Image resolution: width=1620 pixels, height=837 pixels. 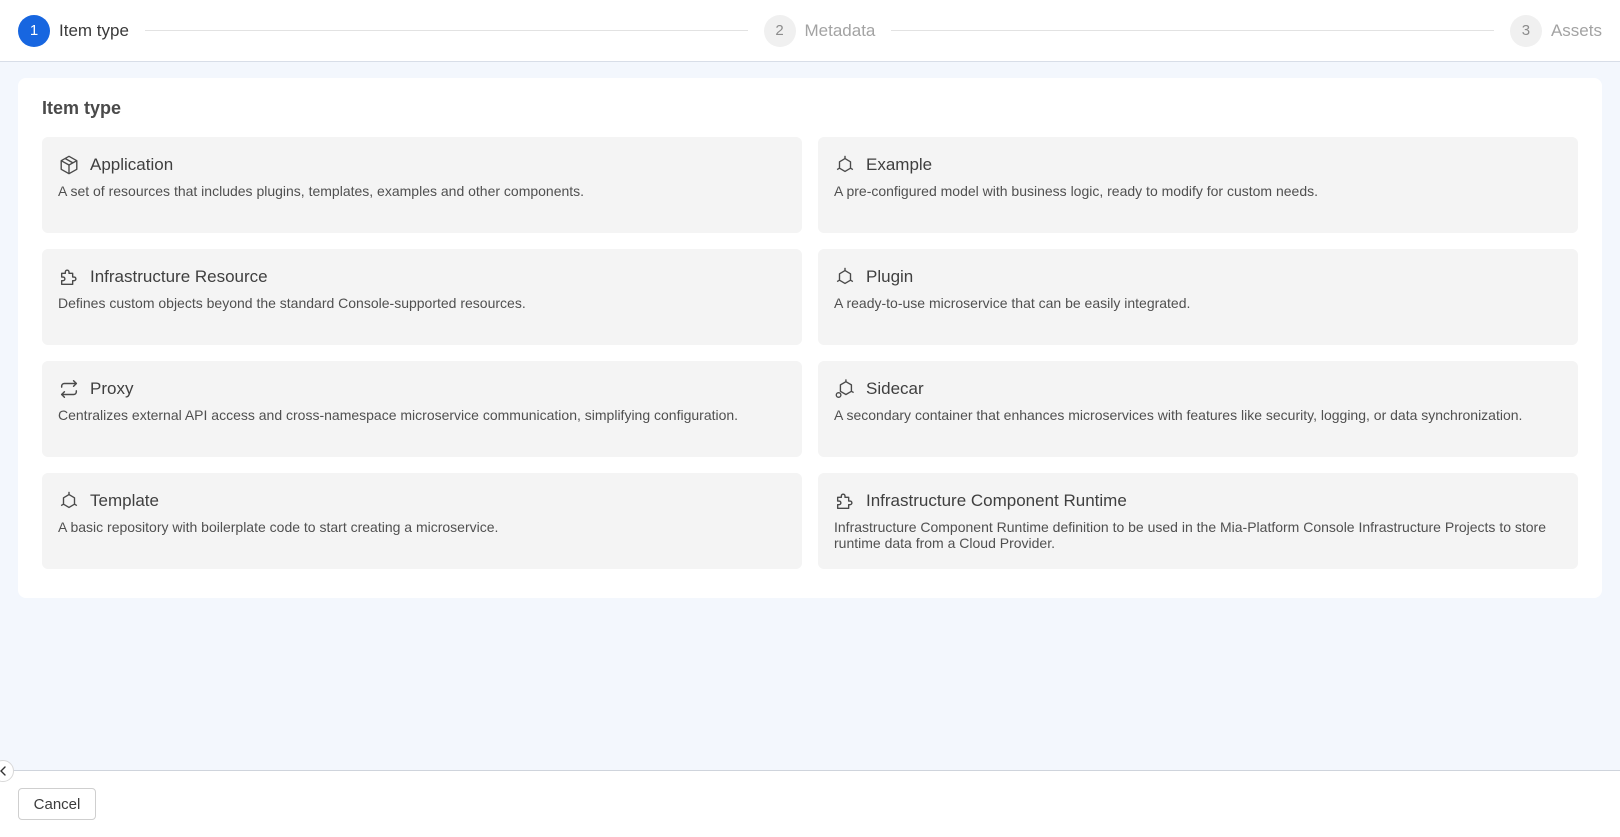 What do you see at coordinates (57, 804) in the screenshot?
I see `cancel-button: Cancel` at bounding box center [57, 804].